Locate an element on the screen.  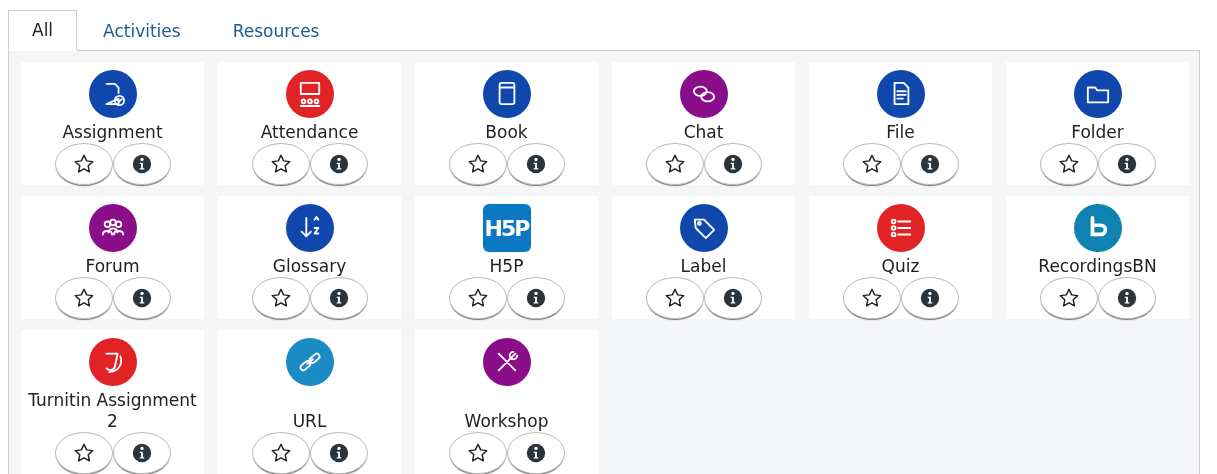
module-name: Attendance is located at coordinates (309, 130).